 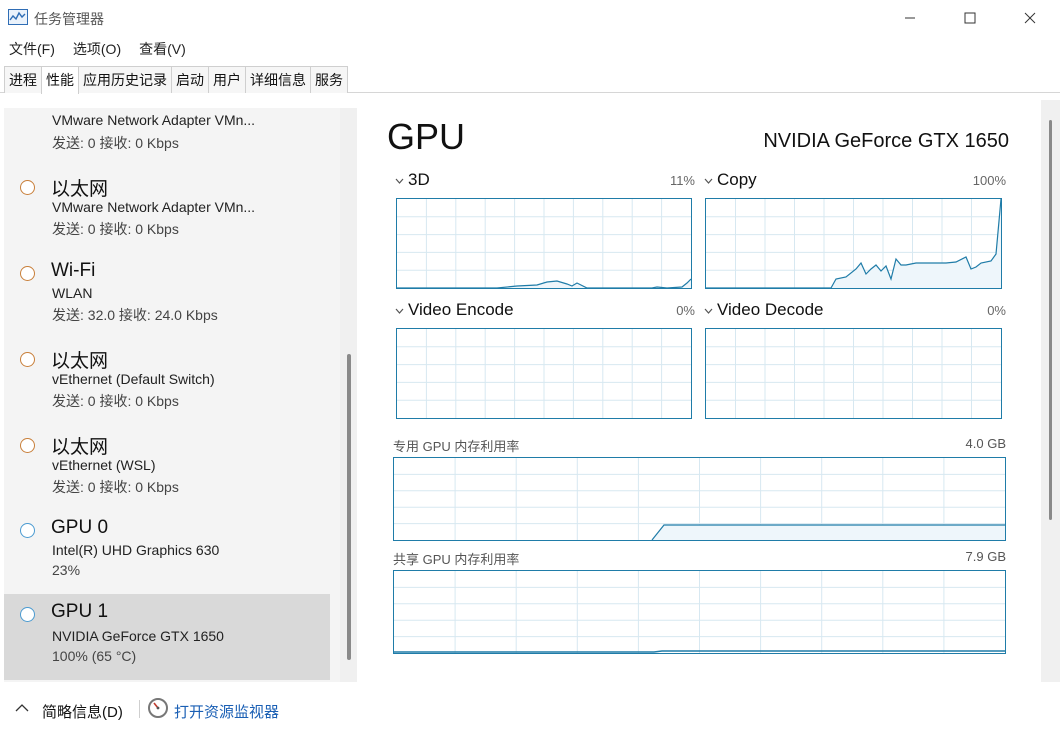 I want to click on engine-label: Video Encode, so click(x=461, y=309).